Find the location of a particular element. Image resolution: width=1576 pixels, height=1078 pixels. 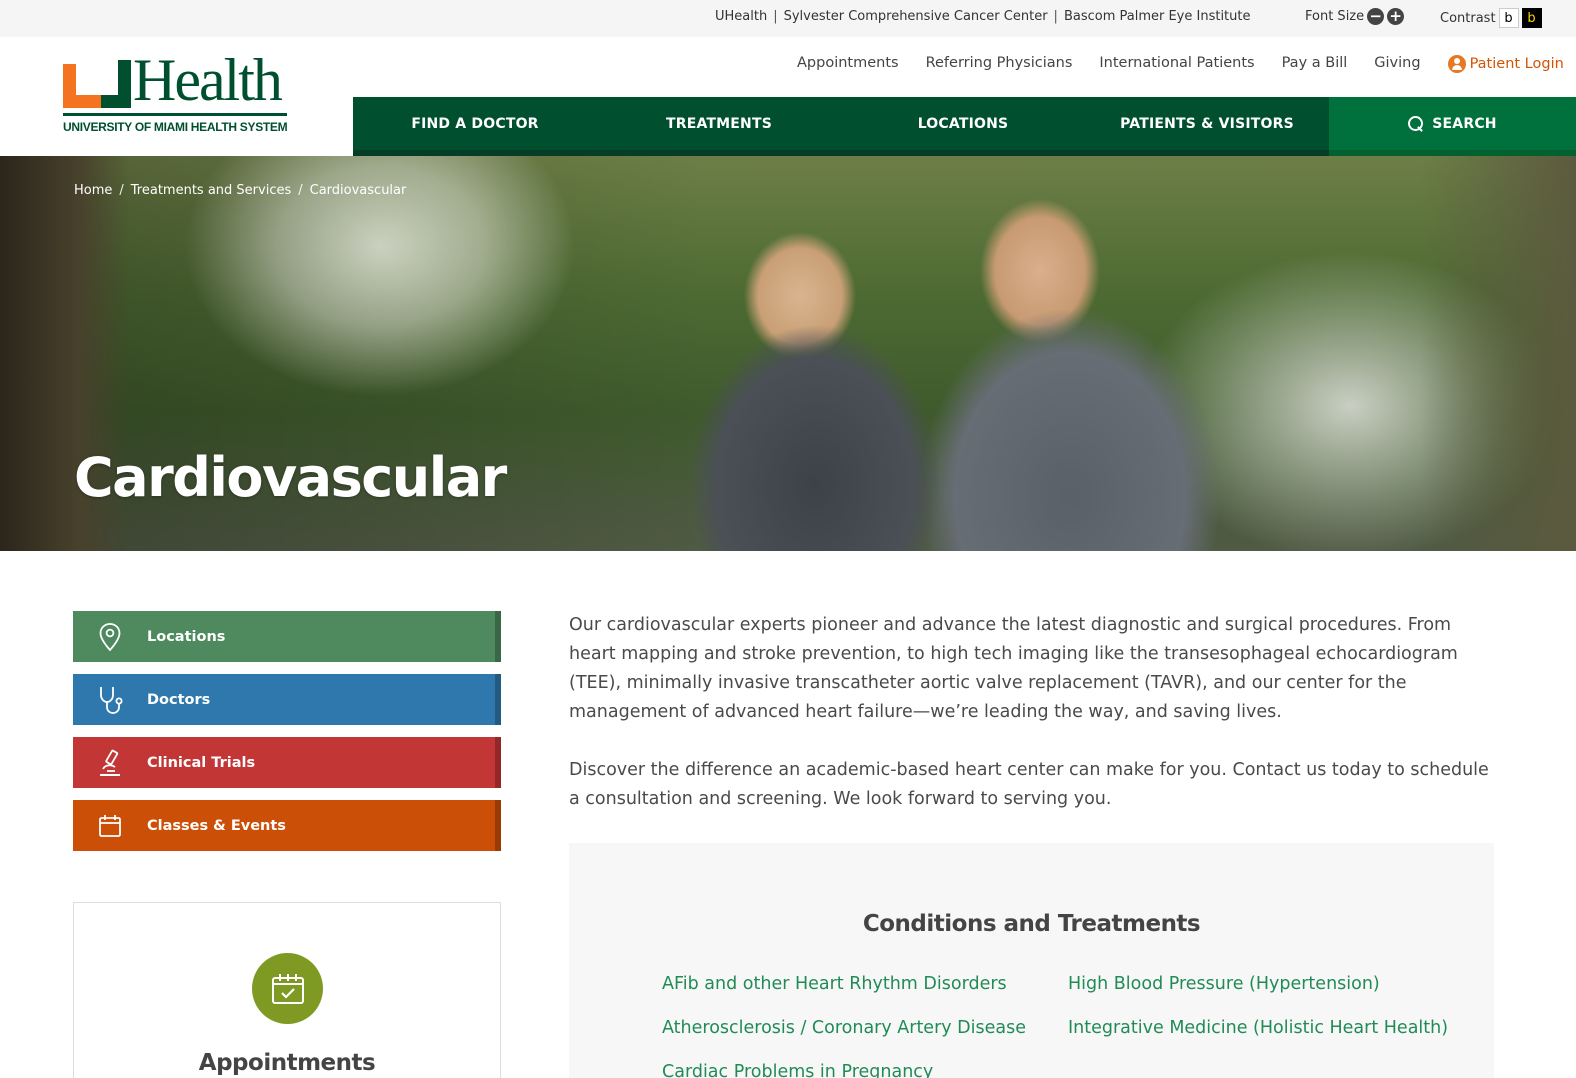

patient-login-link: Patient Login is located at coordinates (1505, 64).